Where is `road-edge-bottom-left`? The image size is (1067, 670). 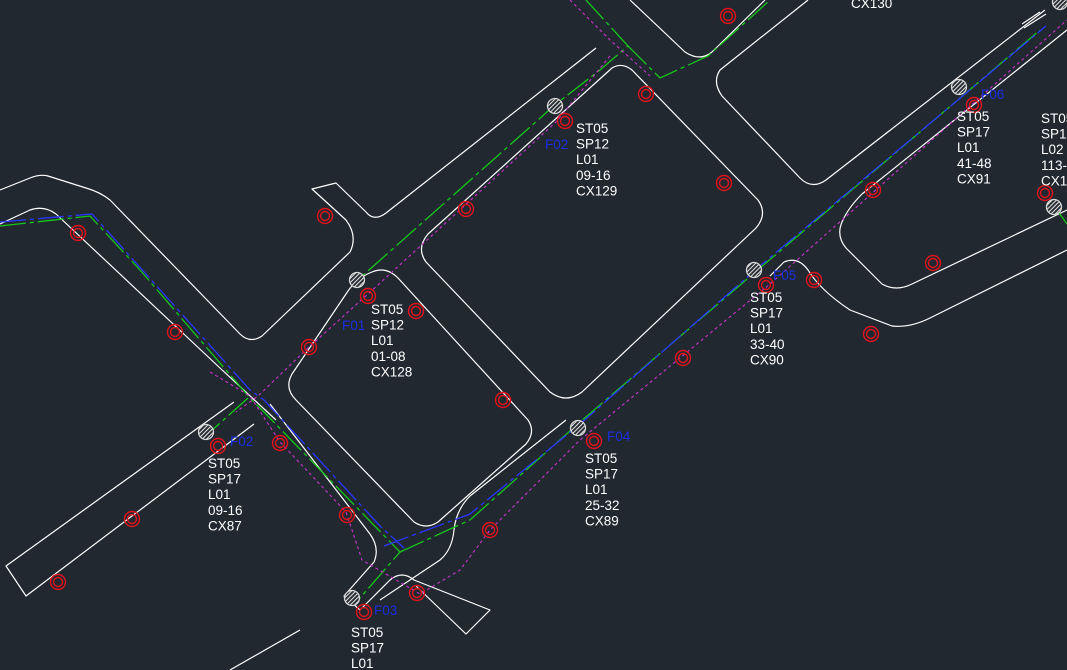
road-edge-bottom-left is located at coordinates (265, 649).